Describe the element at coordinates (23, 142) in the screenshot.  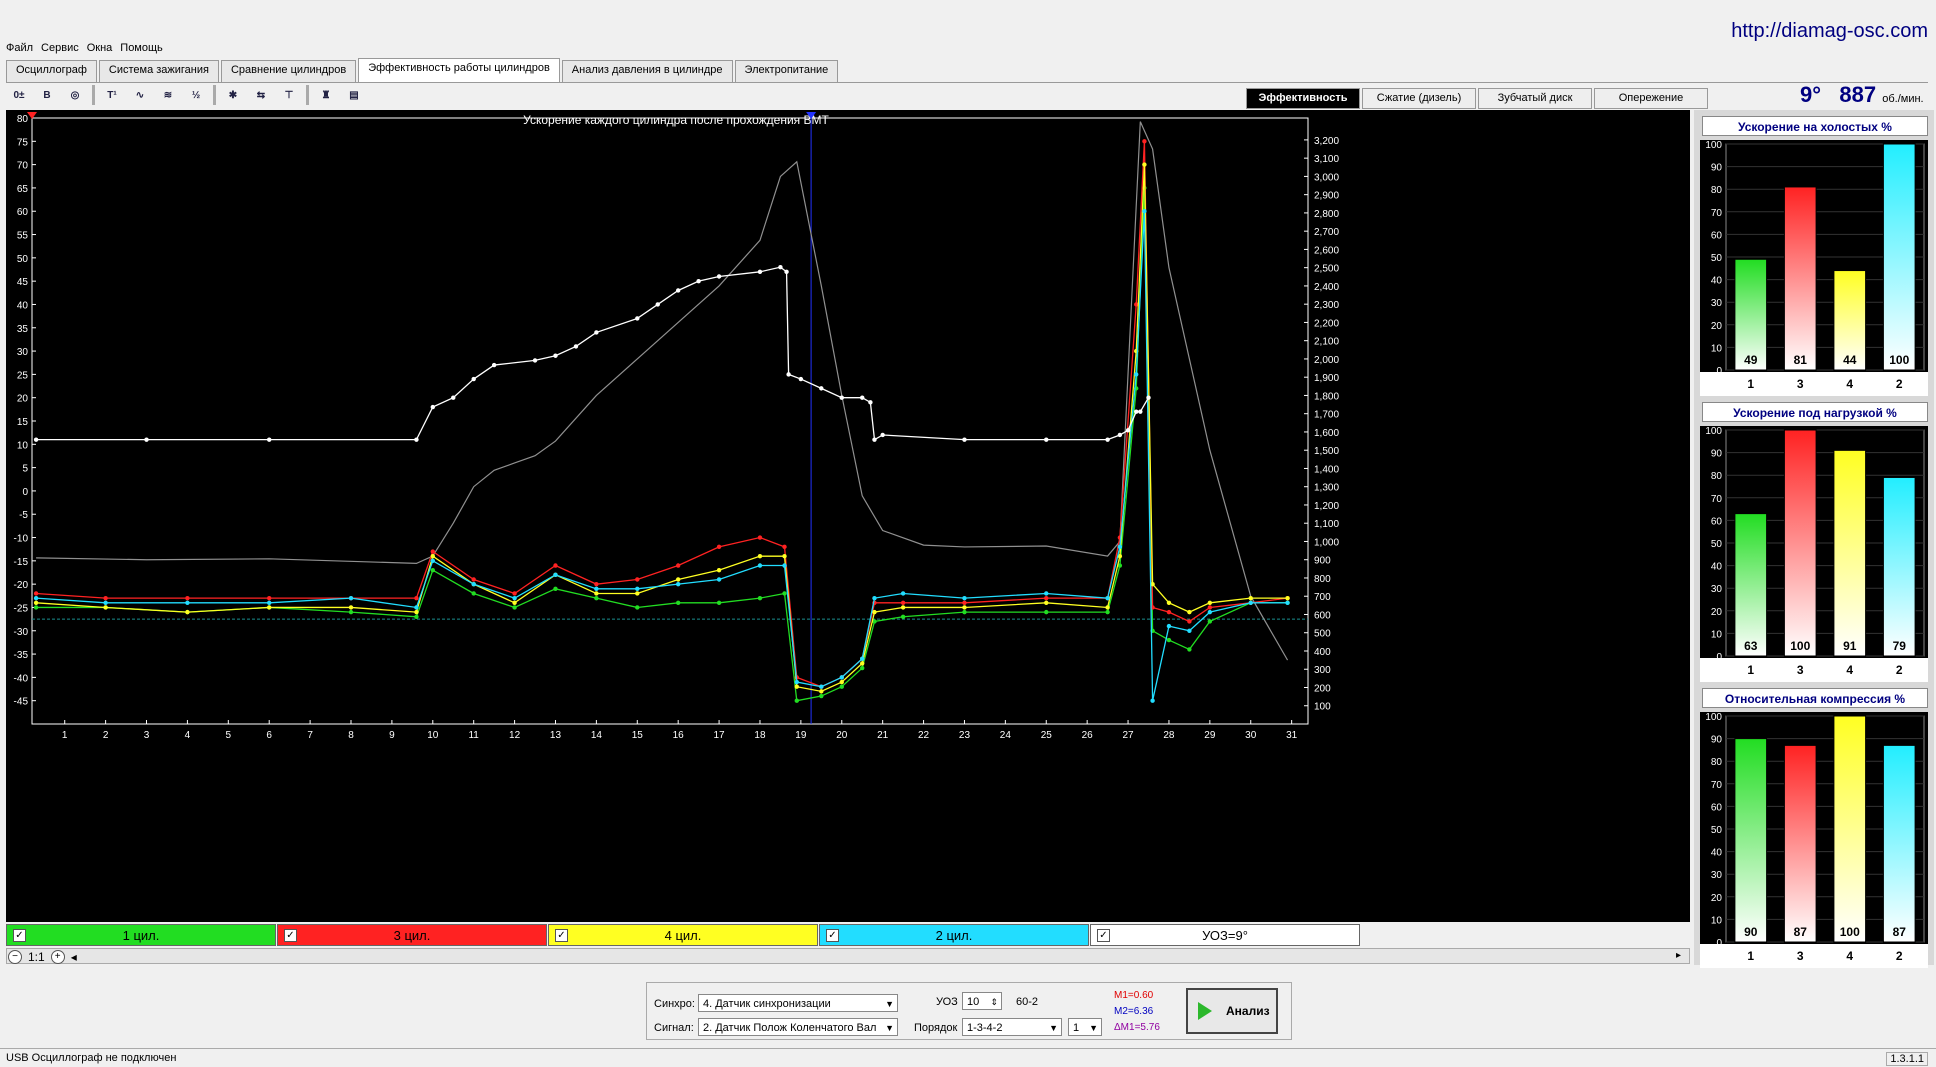
I see `y-left-tick-label: 75` at that location.